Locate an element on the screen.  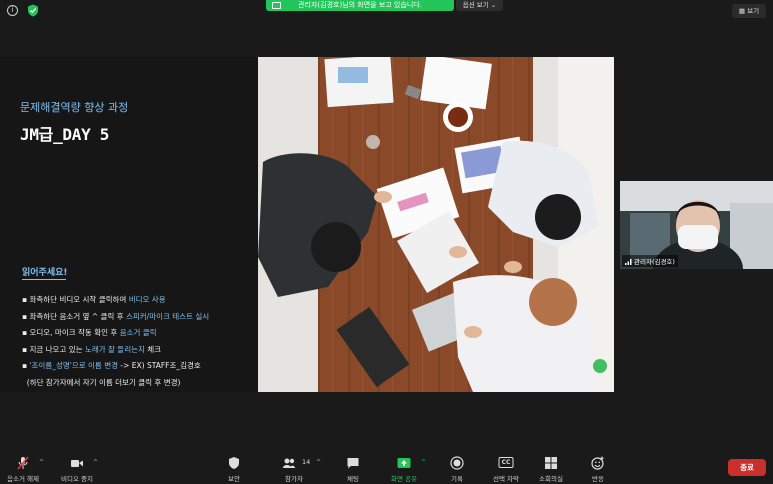
end-meeting-button: 종료 is located at coordinates (747, 467).